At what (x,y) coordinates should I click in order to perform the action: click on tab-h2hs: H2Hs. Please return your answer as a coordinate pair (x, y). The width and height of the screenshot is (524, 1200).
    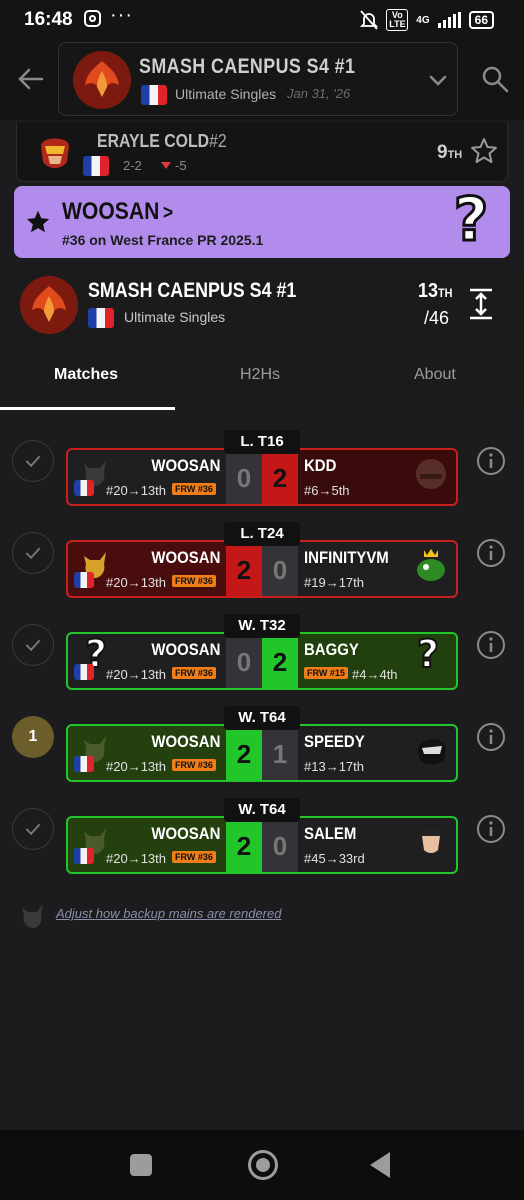
    Looking at the image, I should click on (260, 375).